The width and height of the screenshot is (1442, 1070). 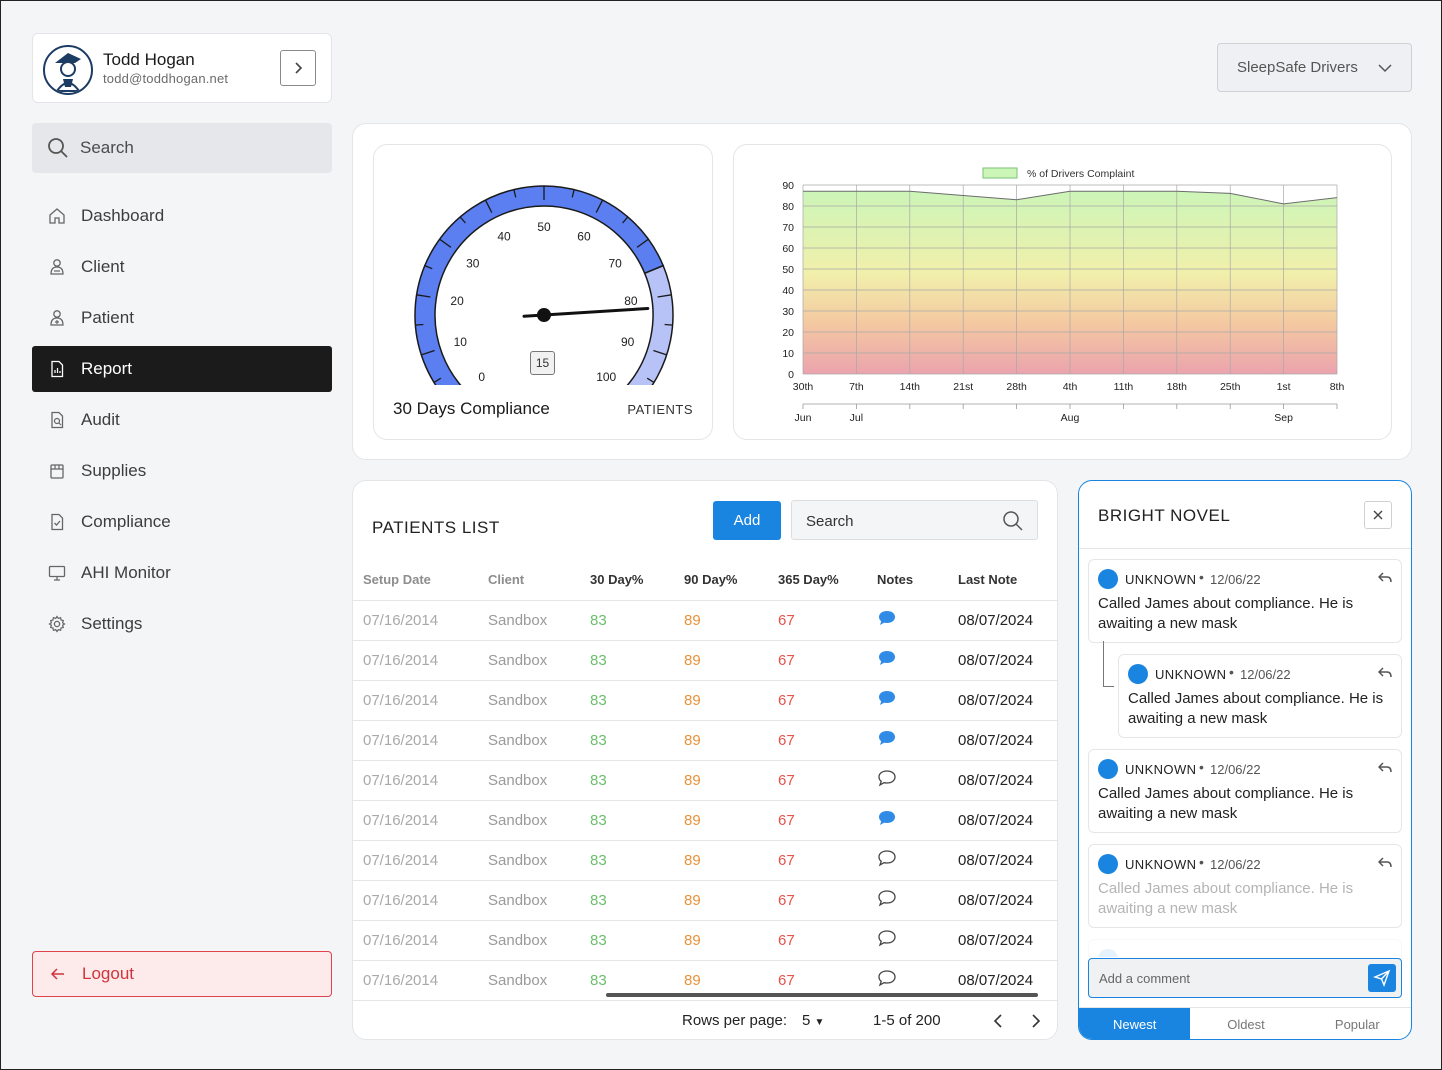 I want to click on patients-list-title: PATIENTS LIST, so click(x=436, y=527).